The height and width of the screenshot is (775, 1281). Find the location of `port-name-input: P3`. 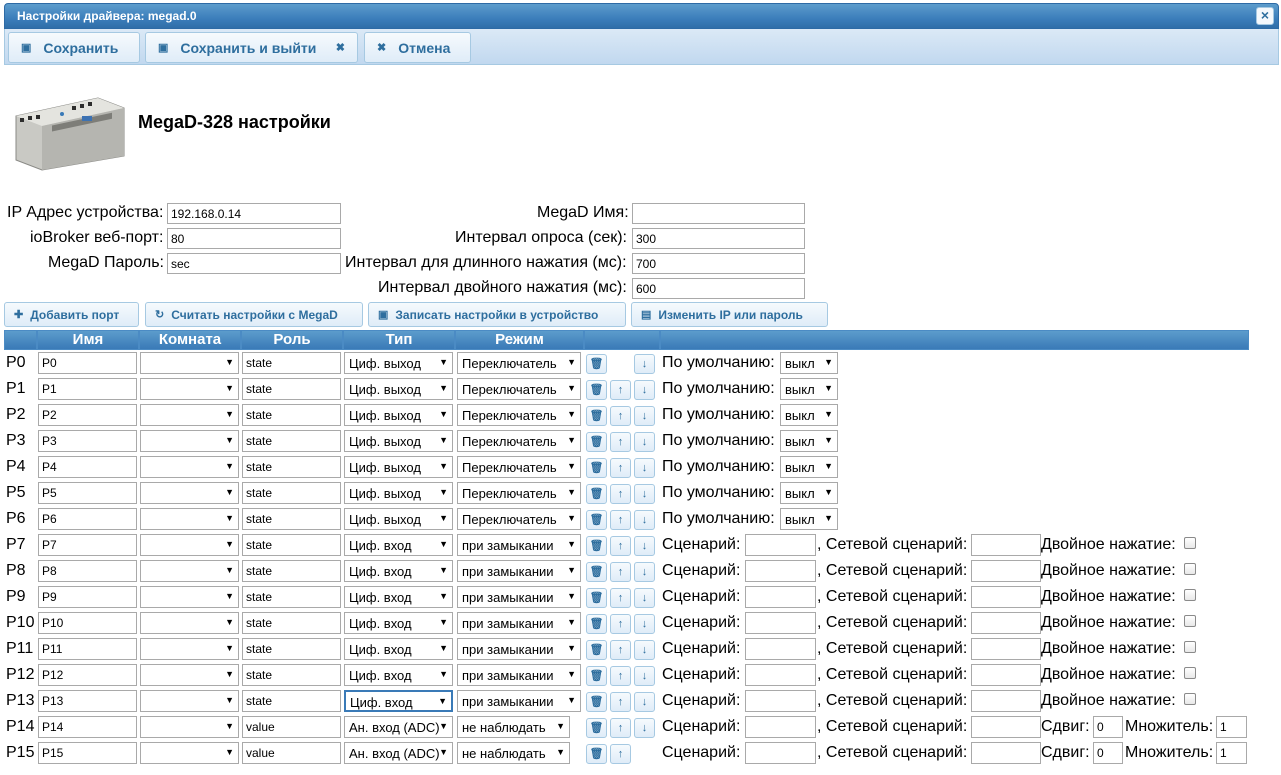

port-name-input: P3 is located at coordinates (87, 441).